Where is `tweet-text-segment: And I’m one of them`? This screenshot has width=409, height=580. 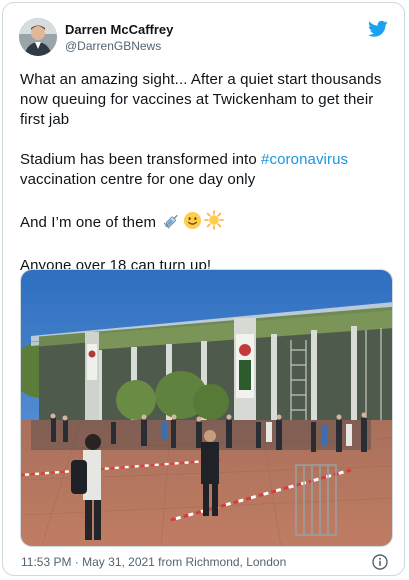
tweet-text-segment: And I’m one of them is located at coordinates (88, 222).